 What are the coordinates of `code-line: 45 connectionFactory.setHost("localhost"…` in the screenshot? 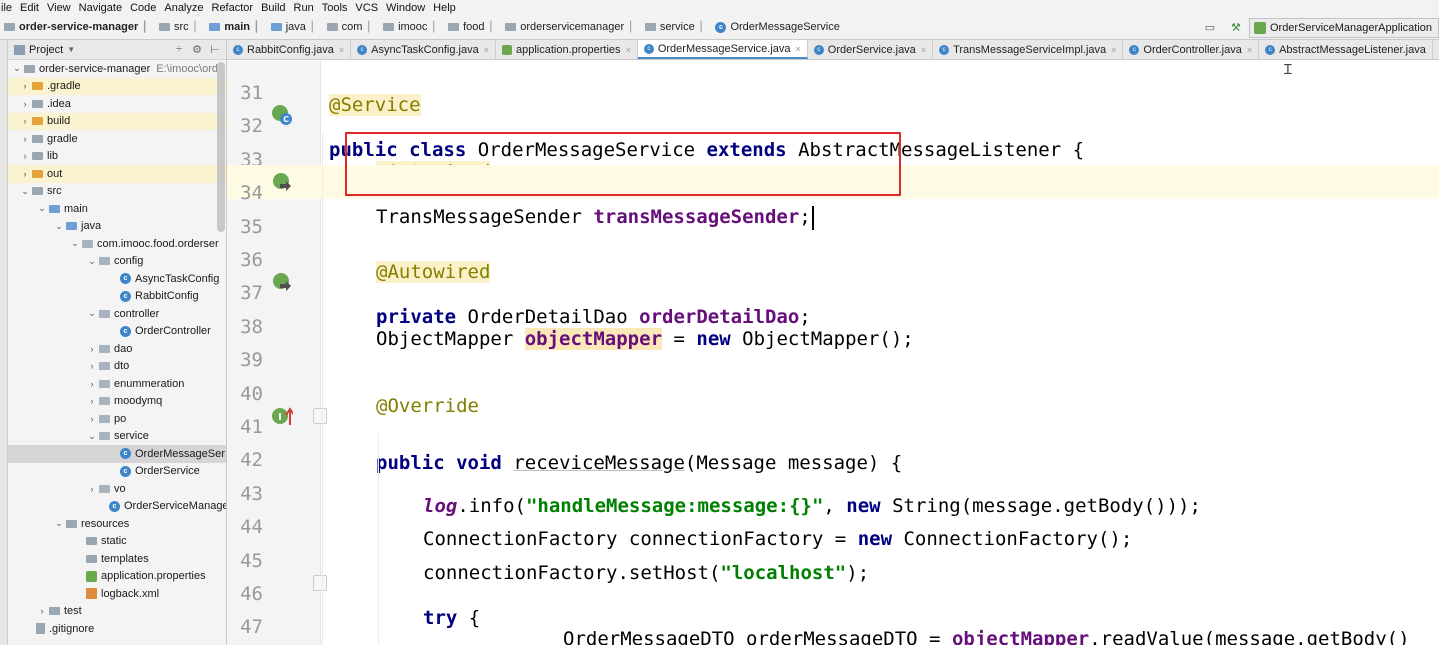 It's located at (833, 558).